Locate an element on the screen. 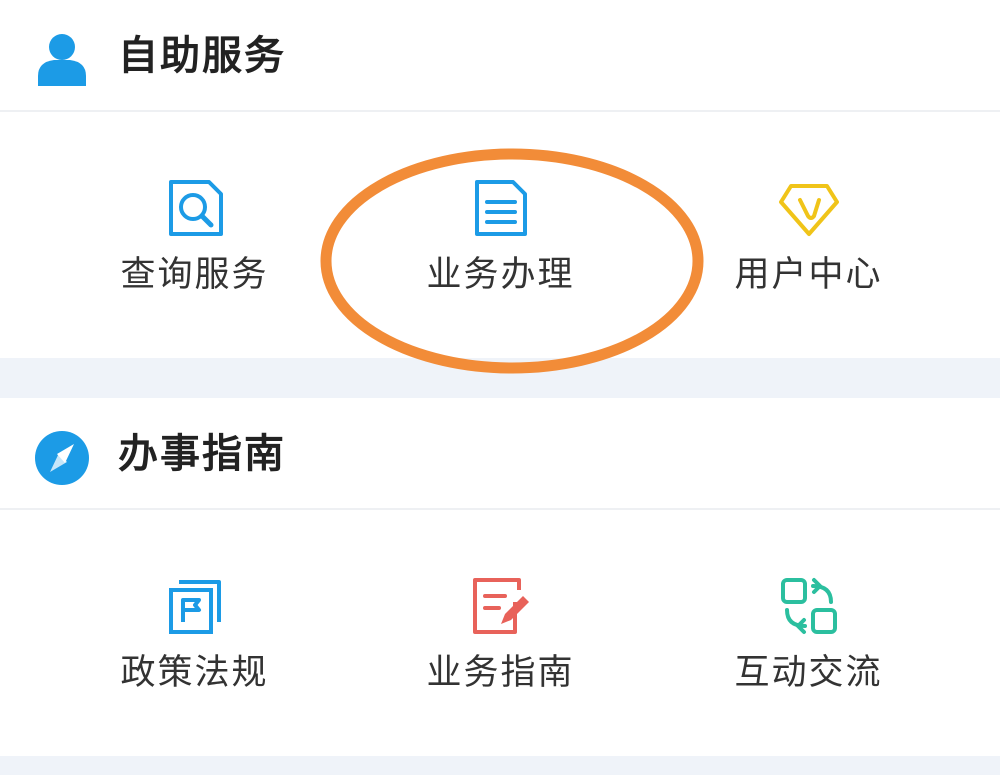 Image resolution: width=1000 pixels, height=775 pixels. diamond-vip-icon is located at coordinates (808, 210).